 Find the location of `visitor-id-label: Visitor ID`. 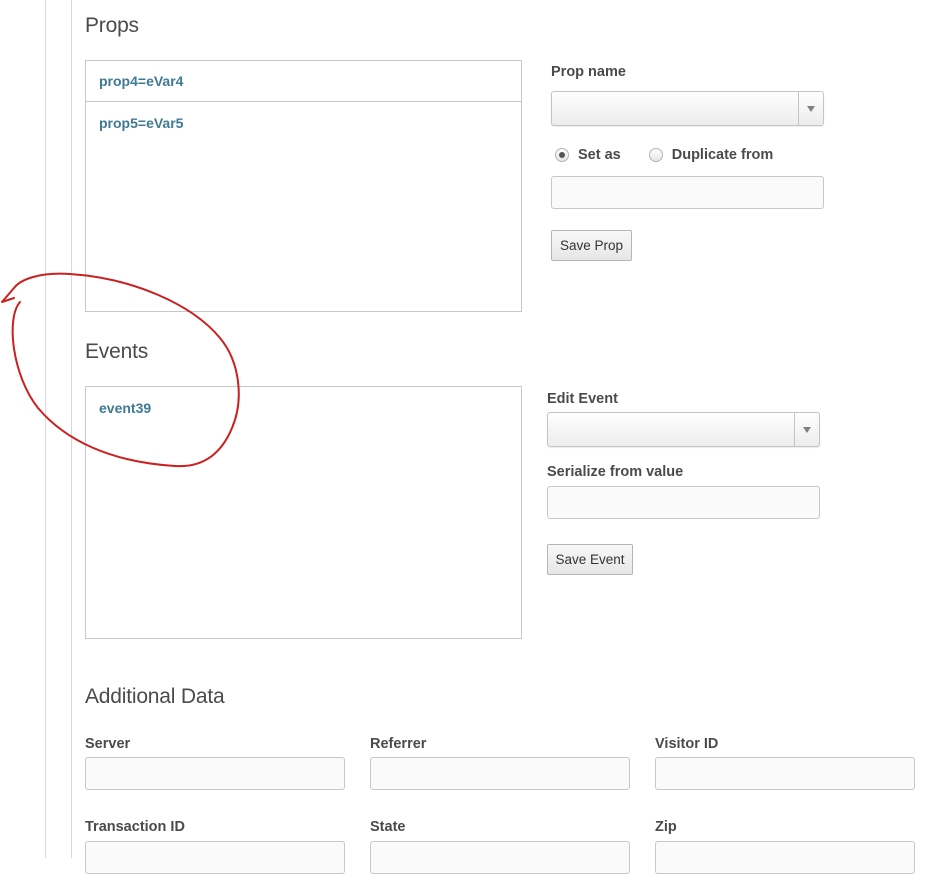

visitor-id-label: Visitor ID is located at coordinates (687, 744).